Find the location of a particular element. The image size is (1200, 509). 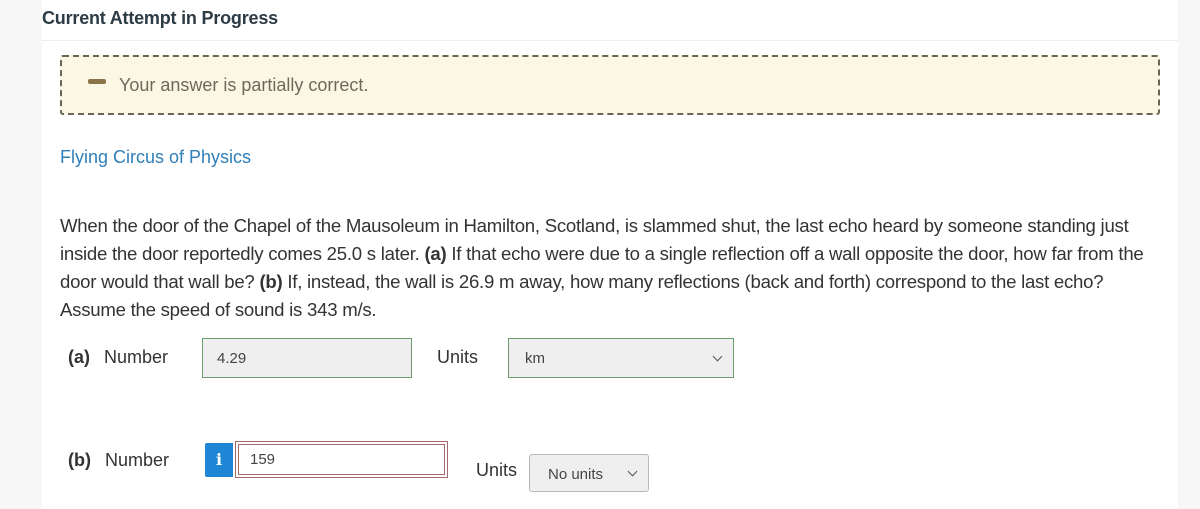

page-title: Current Attempt in Progress is located at coordinates (160, 18).